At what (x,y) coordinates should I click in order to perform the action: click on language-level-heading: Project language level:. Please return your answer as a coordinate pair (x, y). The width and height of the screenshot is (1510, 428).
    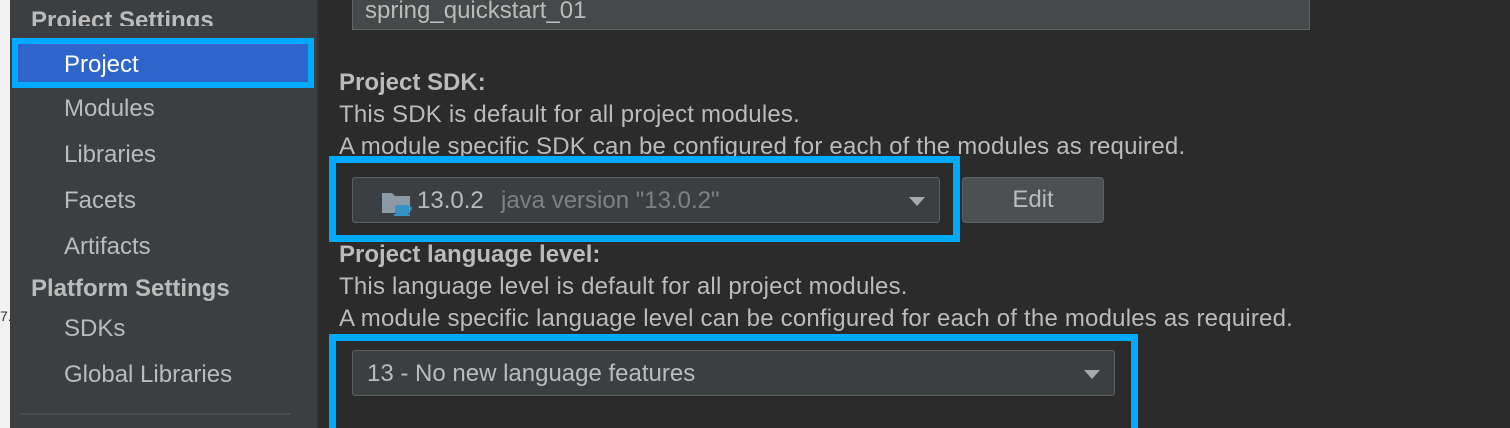
    Looking at the image, I should click on (470, 254).